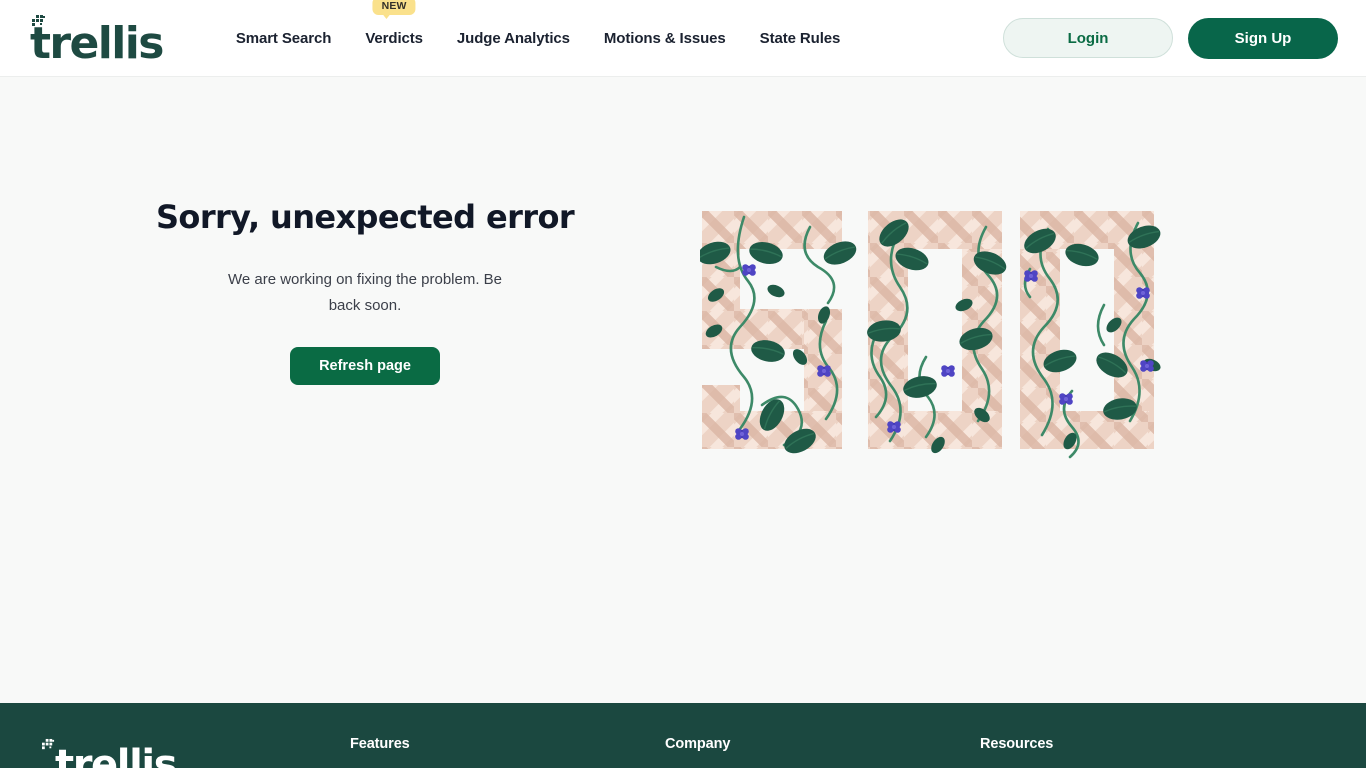 Image resolution: width=1366 pixels, height=768 pixels. I want to click on footer-column-resources: Resources, so click(1137, 752).